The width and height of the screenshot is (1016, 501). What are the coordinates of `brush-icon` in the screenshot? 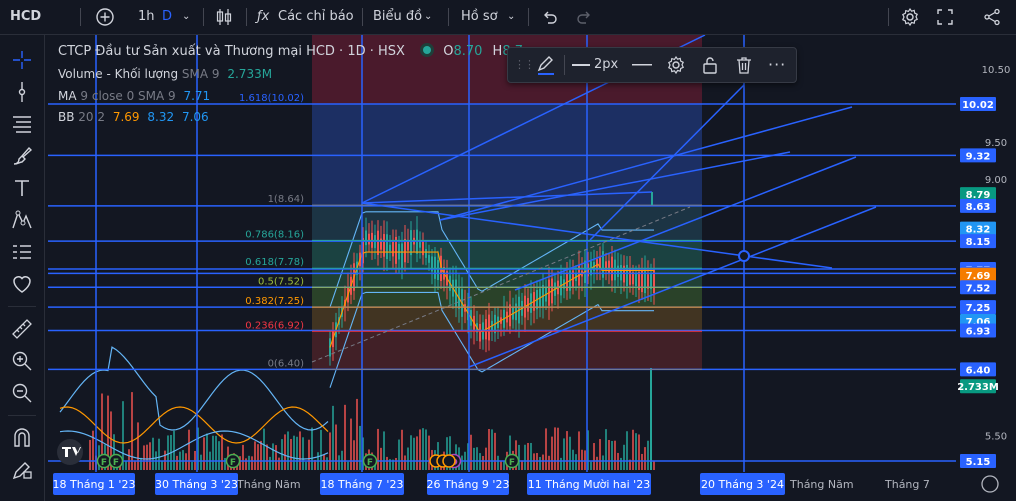 It's located at (22, 156).